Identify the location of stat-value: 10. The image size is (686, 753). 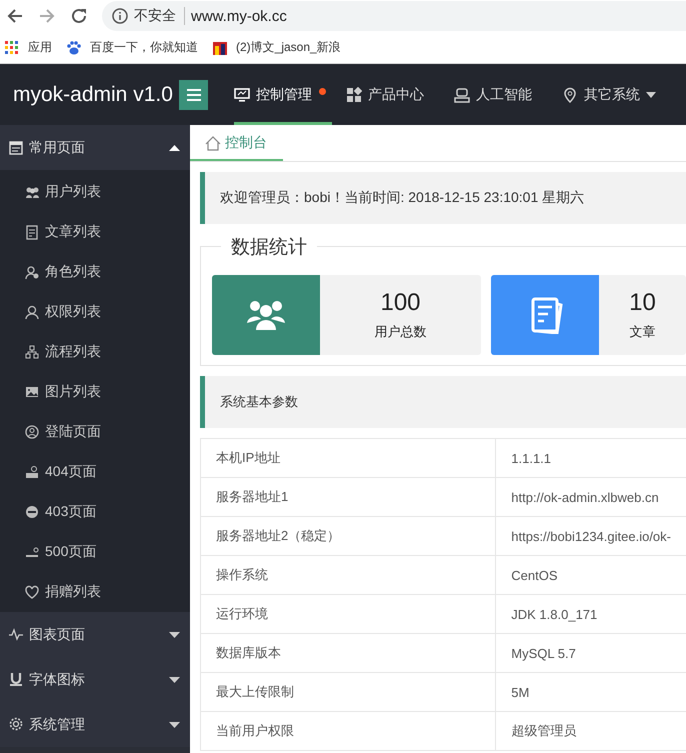
(642, 303).